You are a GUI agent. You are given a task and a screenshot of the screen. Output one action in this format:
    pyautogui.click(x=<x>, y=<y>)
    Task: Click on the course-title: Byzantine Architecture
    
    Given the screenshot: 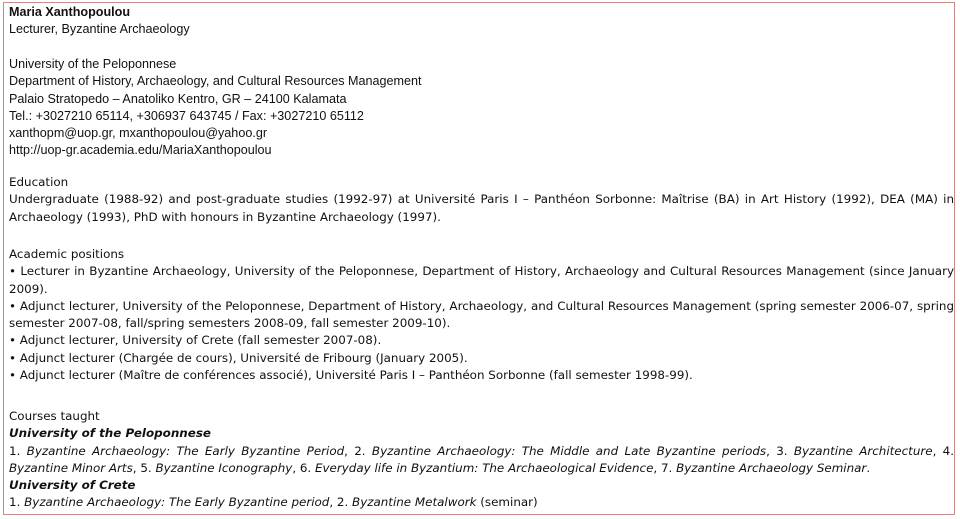 What is the action you would take?
    pyautogui.click(x=863, y=450)
    